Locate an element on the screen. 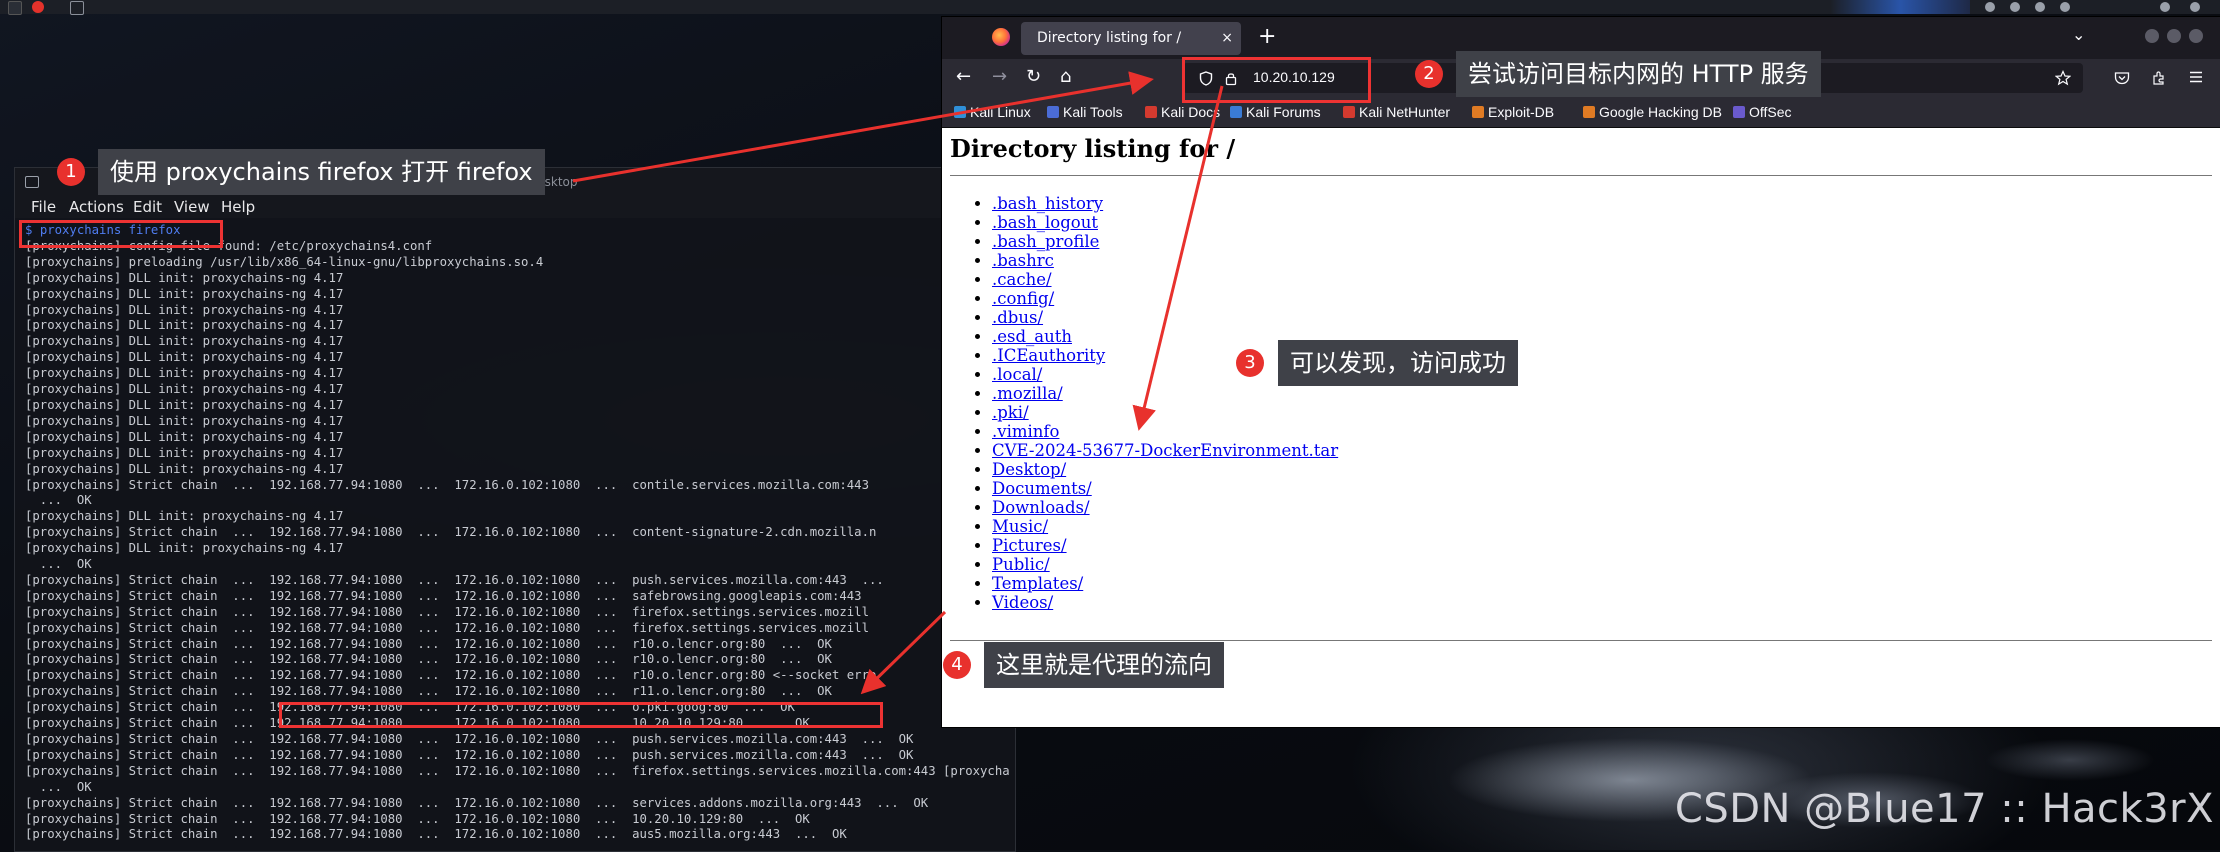  directory-entry-link: .bash_profile is located at coordinates (1045, 241).